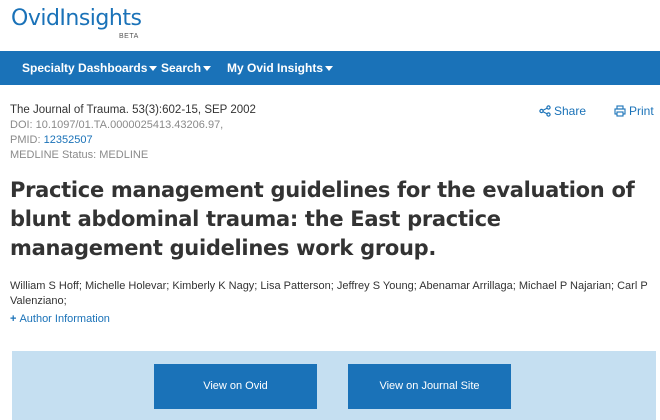  Describe the element at coordinates (275, 68) in the screenshot. I see `nav-item-label: My Ovid Insights` at that location.